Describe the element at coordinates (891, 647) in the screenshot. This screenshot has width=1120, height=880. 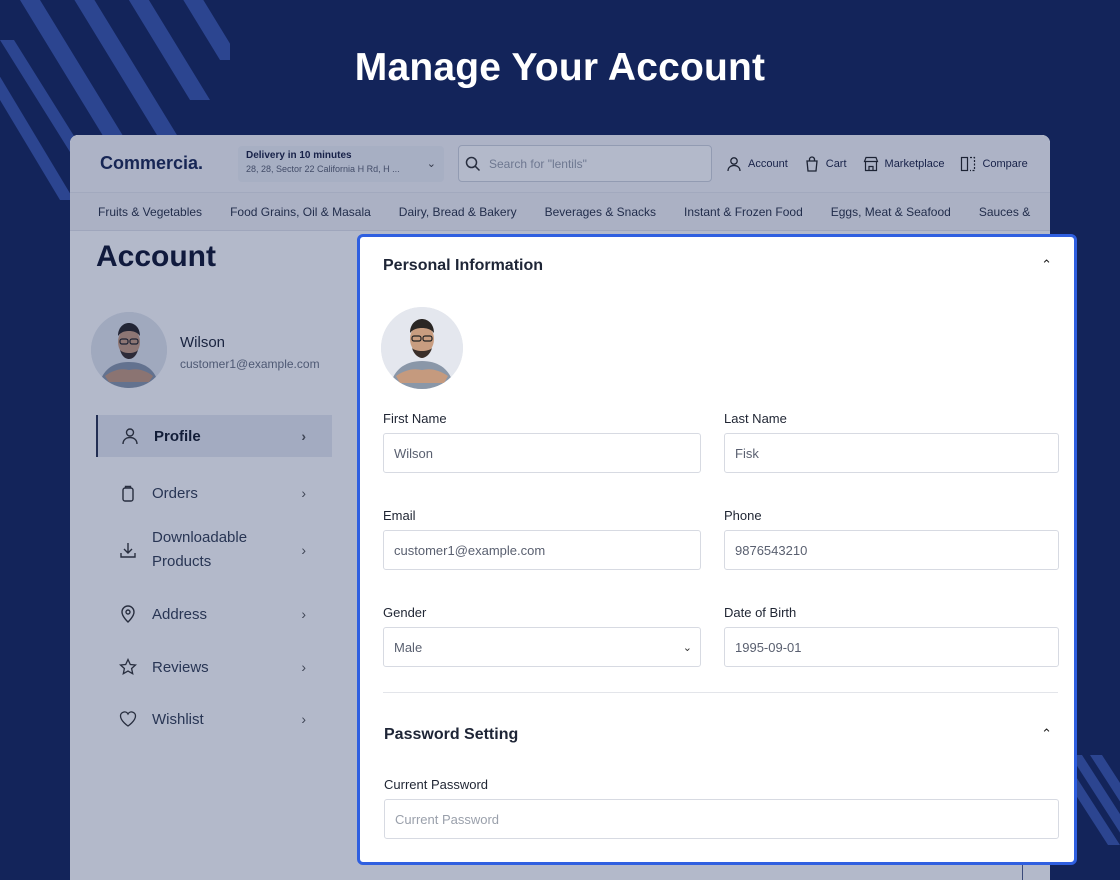
I see `dob-field: 1995-09-01` at that location.